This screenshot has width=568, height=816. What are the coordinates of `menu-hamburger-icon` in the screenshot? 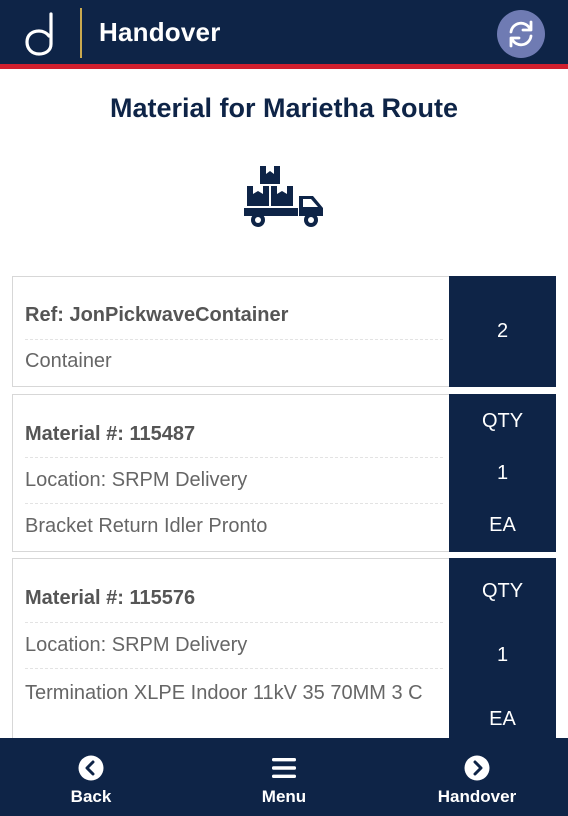 It's located at (284, 768).